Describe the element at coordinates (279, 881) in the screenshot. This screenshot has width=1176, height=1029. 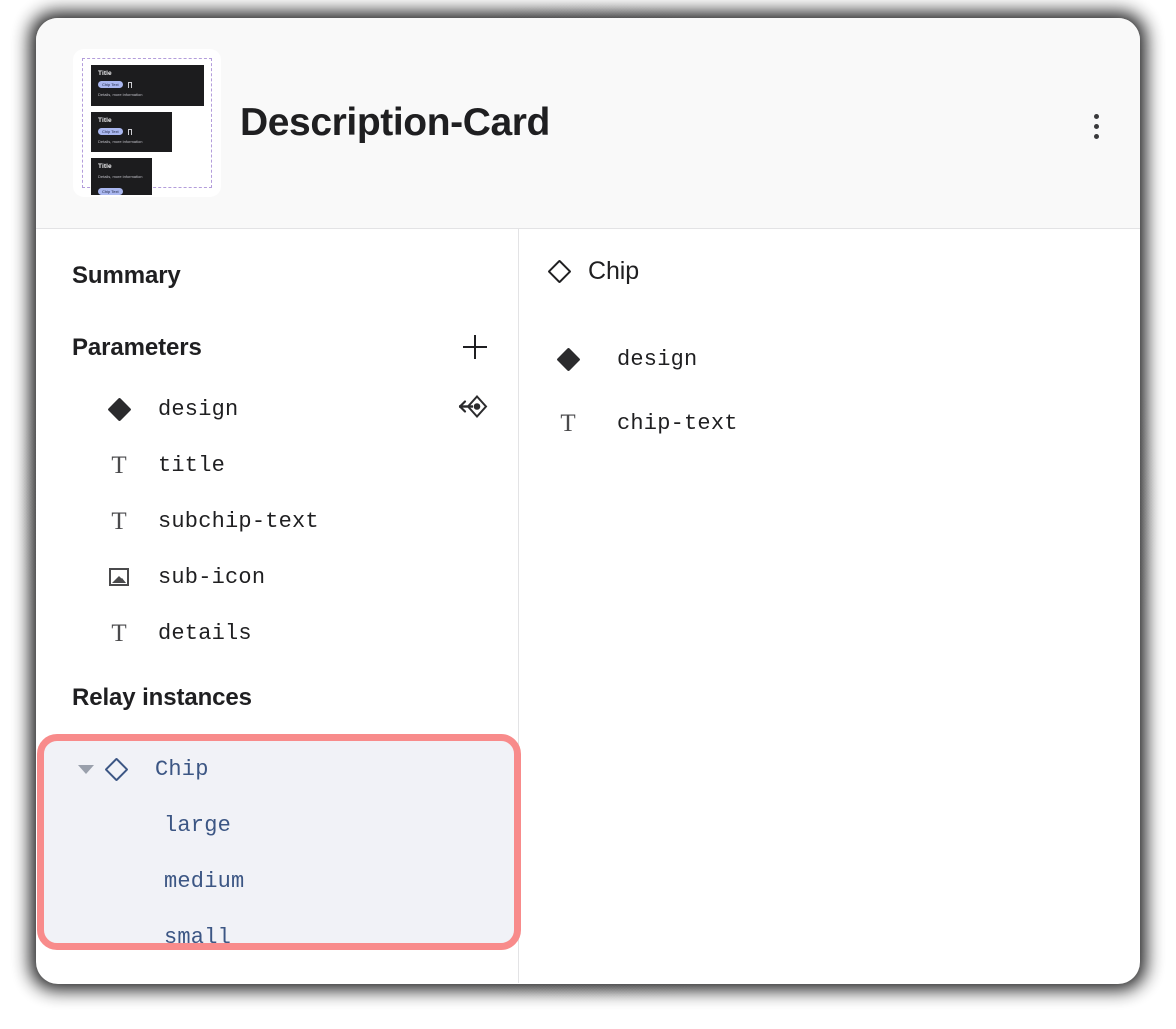
I see `relay-instance-row-medium: medium` at that location.